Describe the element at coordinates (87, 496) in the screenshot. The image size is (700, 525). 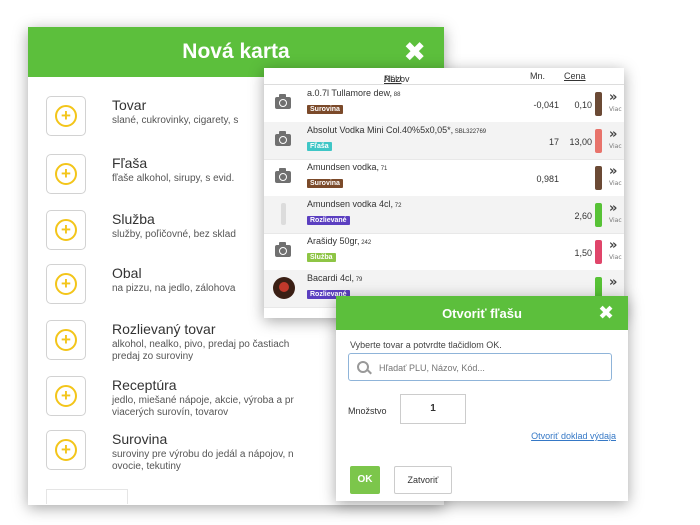
I see `footer-button` at that location.